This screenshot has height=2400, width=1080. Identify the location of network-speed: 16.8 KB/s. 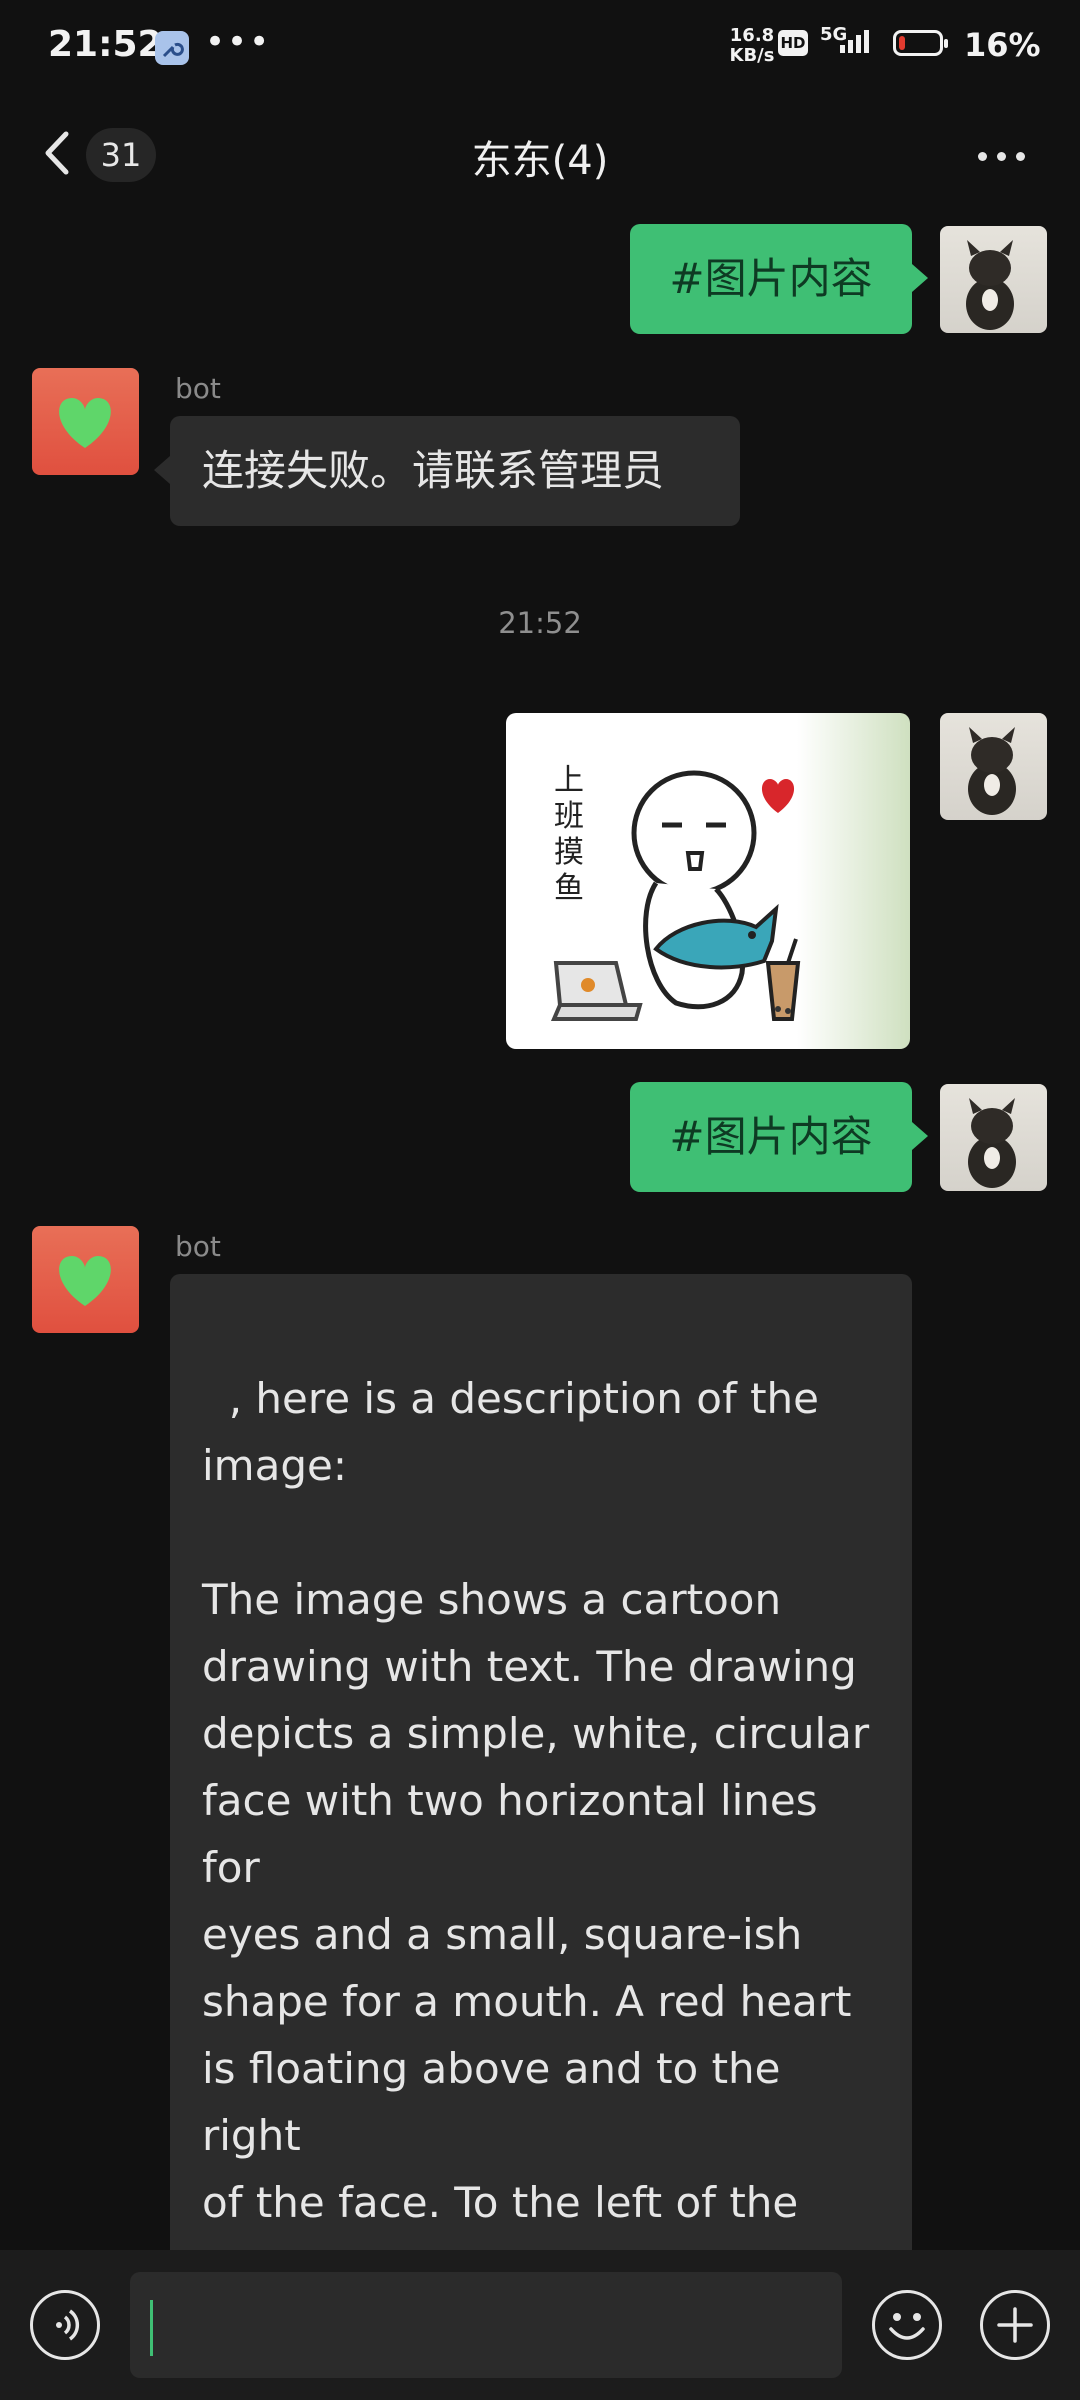
(752, 46).